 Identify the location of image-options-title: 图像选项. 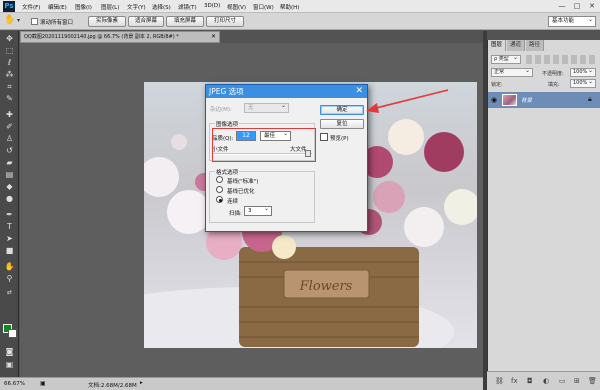
(227, 124).